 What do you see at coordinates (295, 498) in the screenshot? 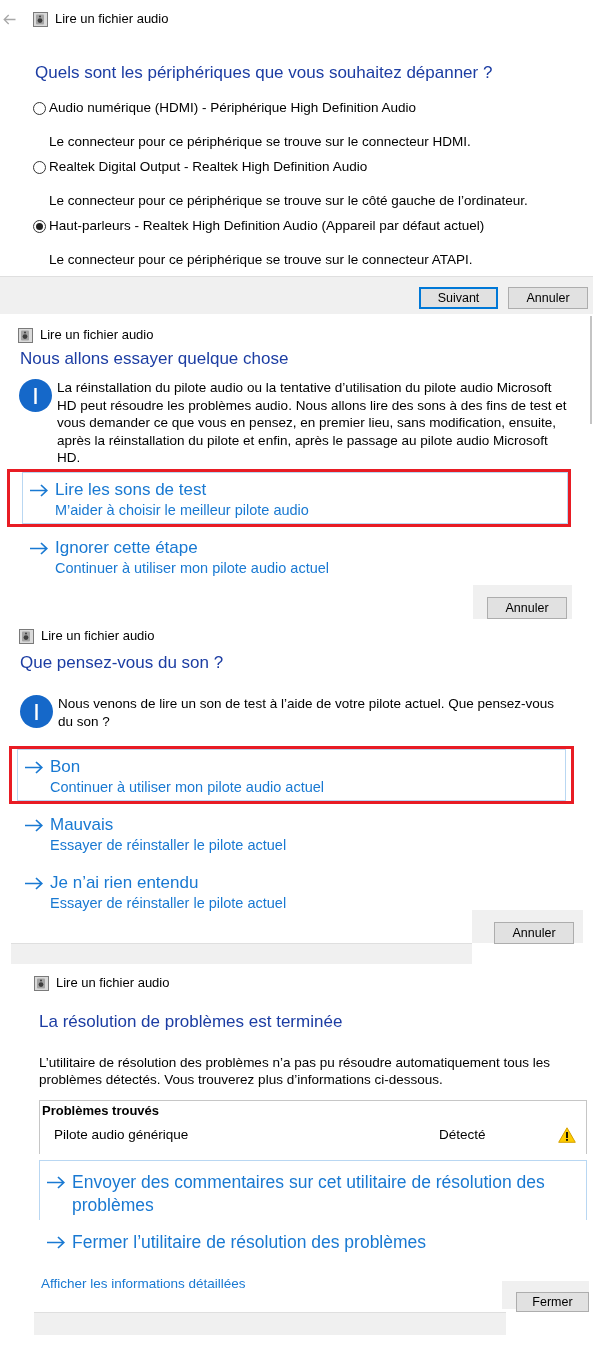
I see `command-link: Lire les sons de test M’aider à choisir le meilleur pilote audio` at bounding box center [295, 498].